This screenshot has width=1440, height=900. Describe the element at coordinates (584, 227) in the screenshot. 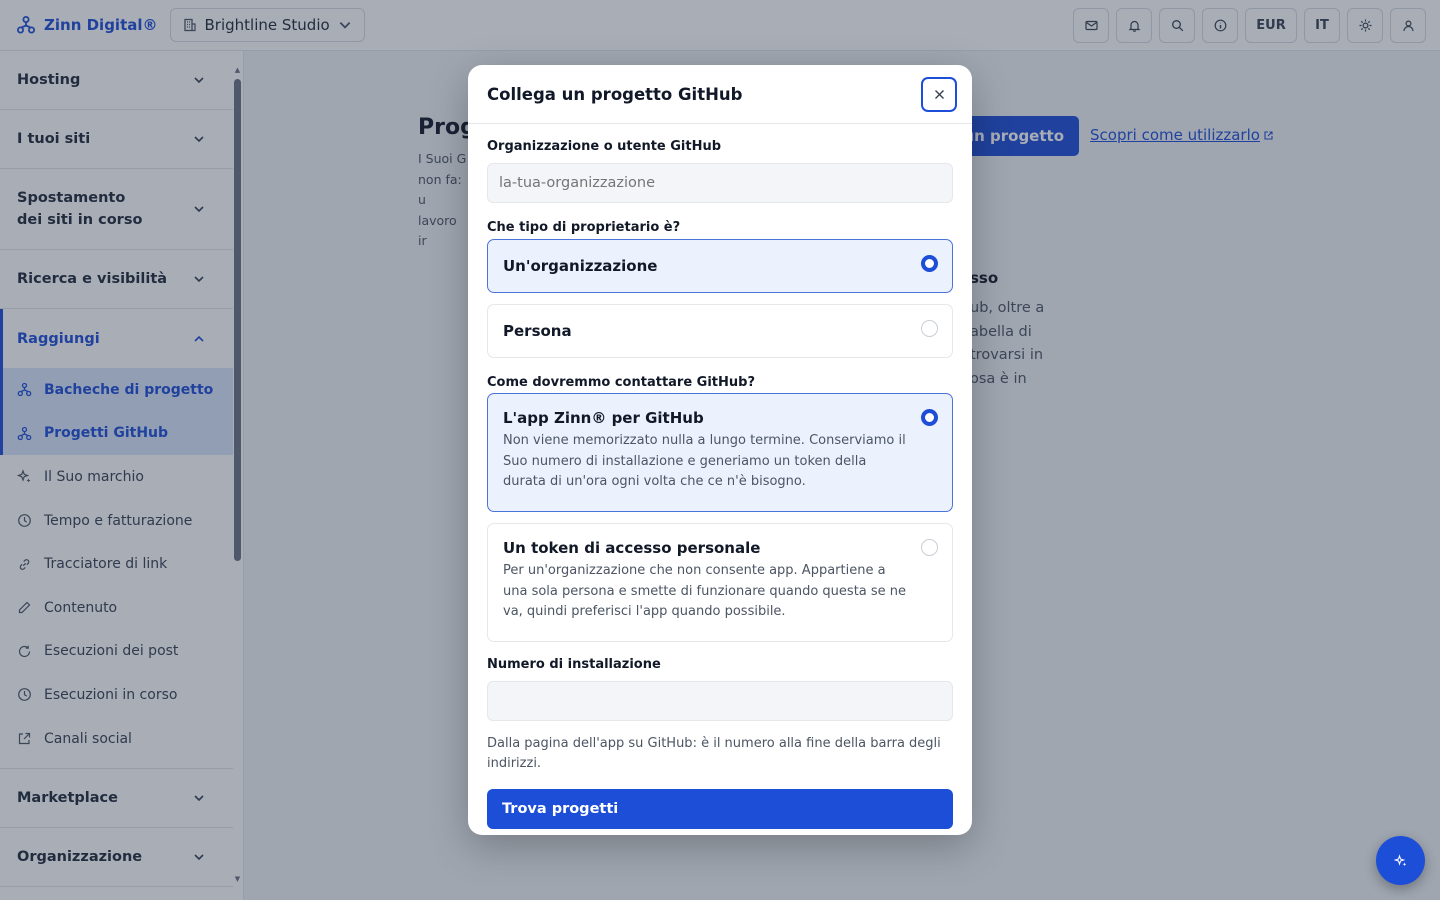

I see `owner-type-label: Che tipo di proprietario è?` at that location.